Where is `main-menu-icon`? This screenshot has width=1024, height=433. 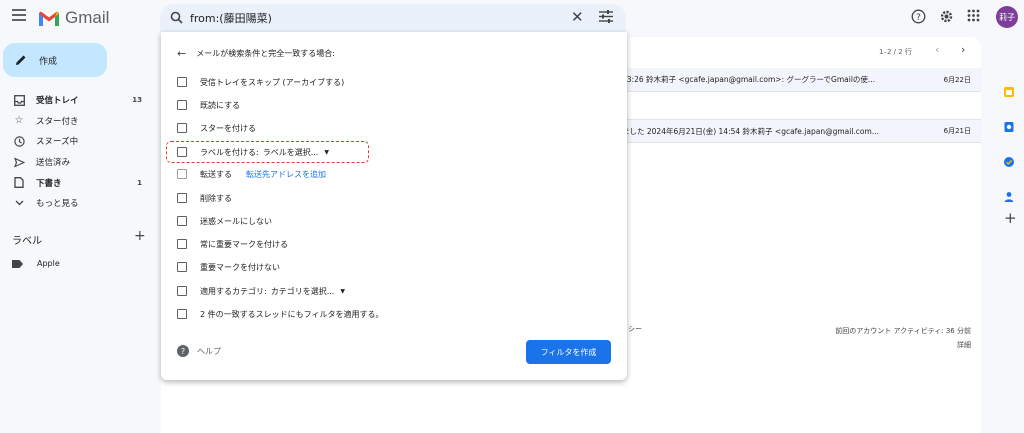 main-menu-icon is located at coordinates (19, 16).